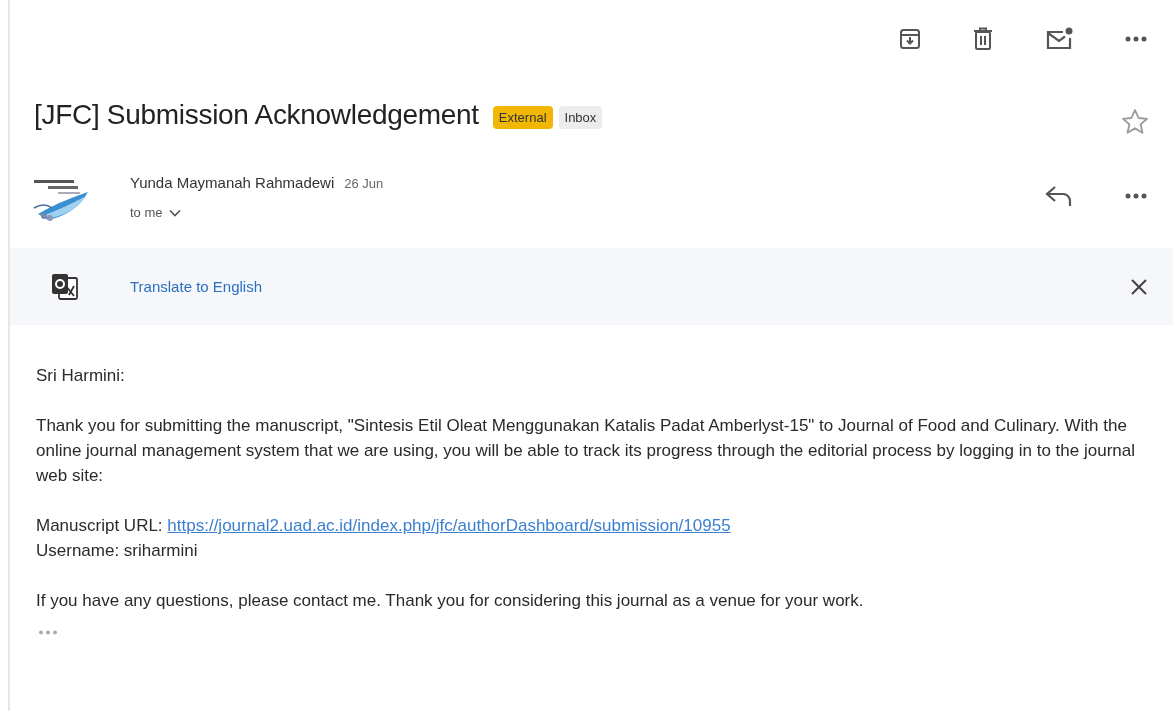 The width and height of the screenshot is (1173, 711). I want to click on close-icon, so click(1139, 286).